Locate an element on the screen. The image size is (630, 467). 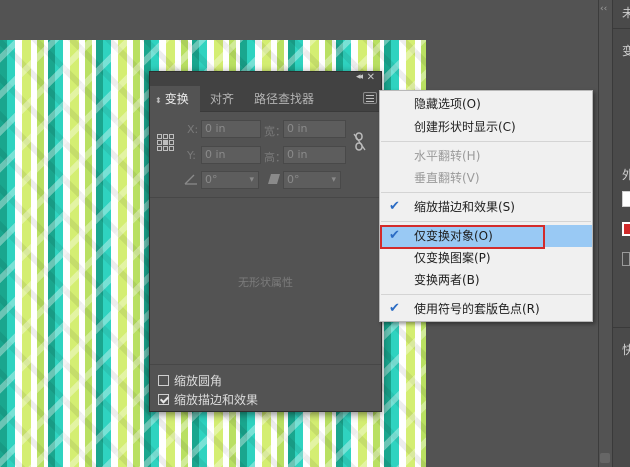
shear-value: 0° is located at coordinates (293, 179).